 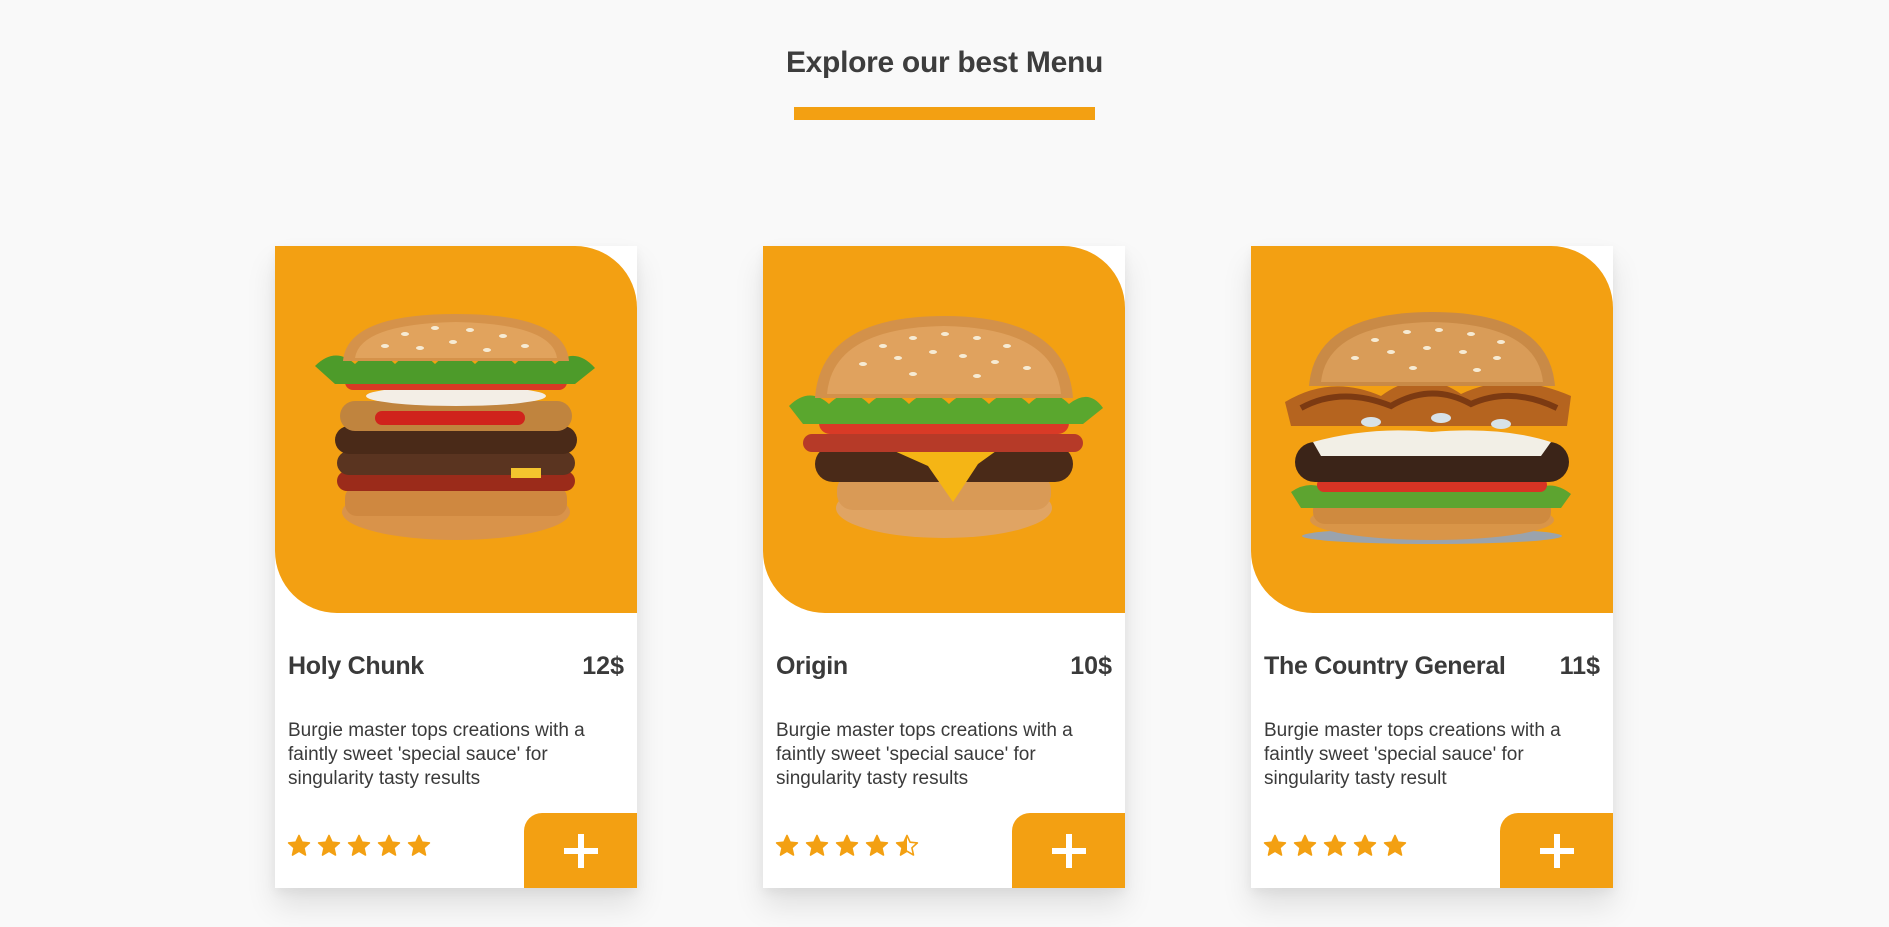 What do you see at coordinates (1579, 666) in the screenshot?
I see `card-price: 11$` at bounding box center [1579, 666].